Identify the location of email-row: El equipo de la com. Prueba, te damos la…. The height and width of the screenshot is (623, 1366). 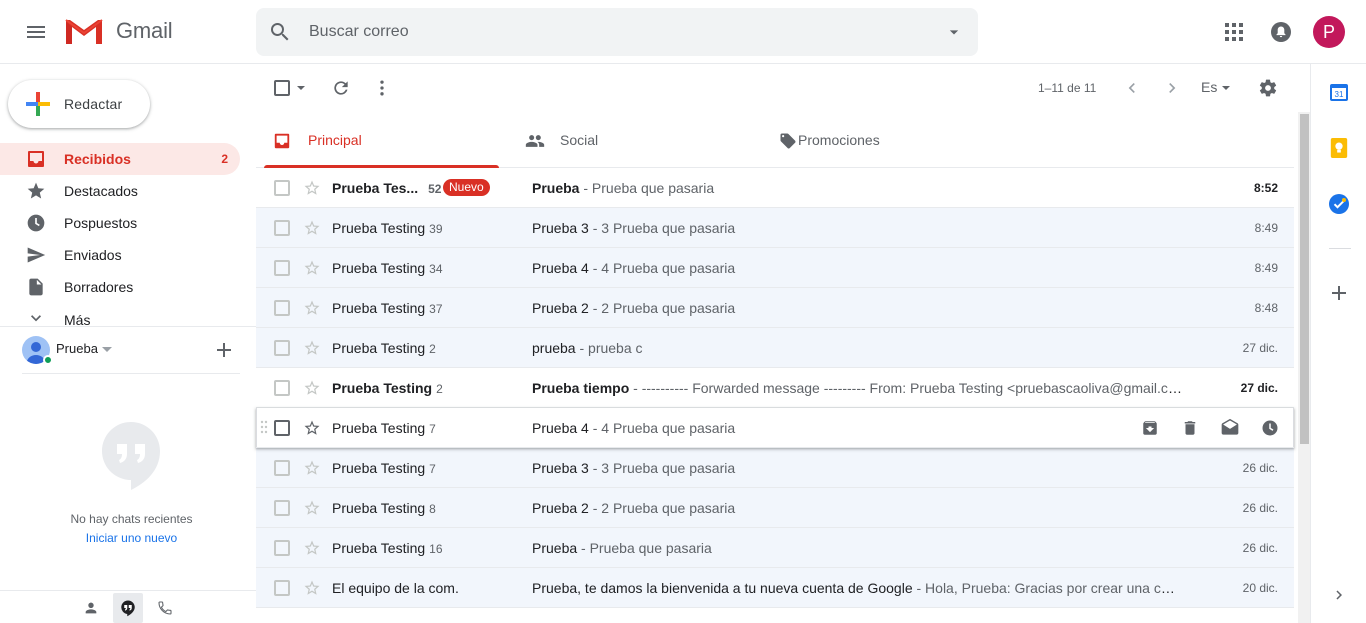
(775, 588).